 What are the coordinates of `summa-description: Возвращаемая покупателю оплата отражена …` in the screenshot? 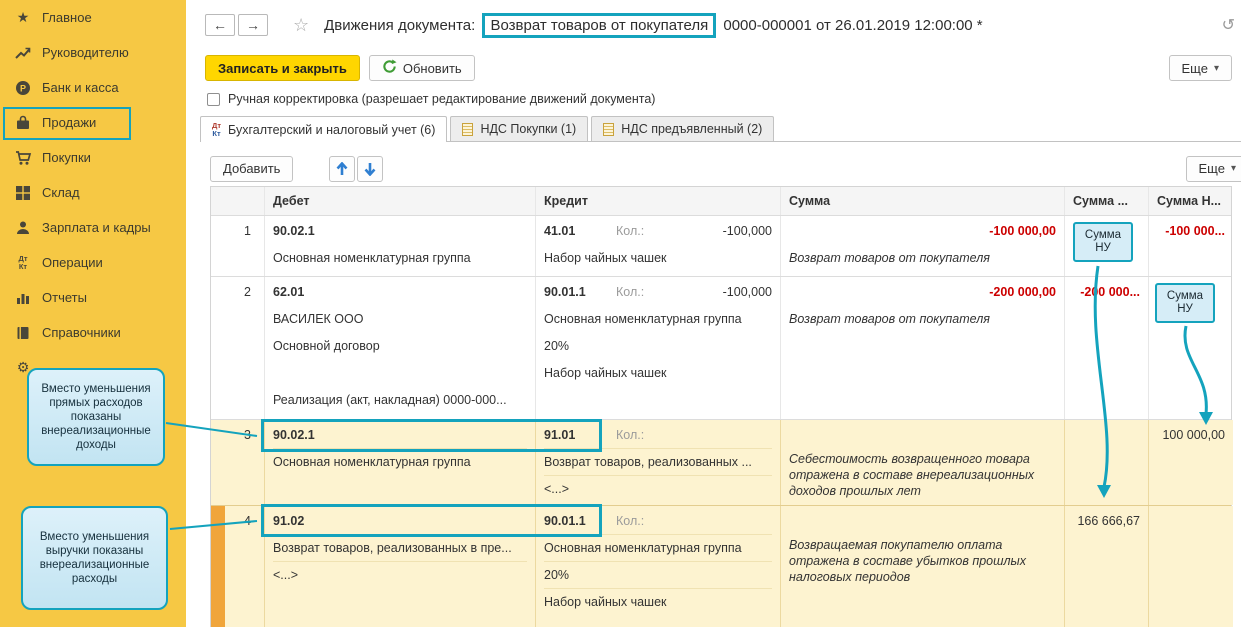 It's located at (908, 561).